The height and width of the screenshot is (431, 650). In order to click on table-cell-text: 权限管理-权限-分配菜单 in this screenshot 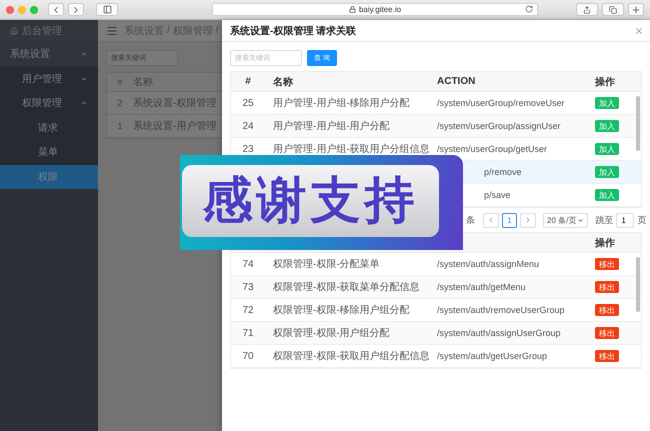, I will do `click(326, 264)`.